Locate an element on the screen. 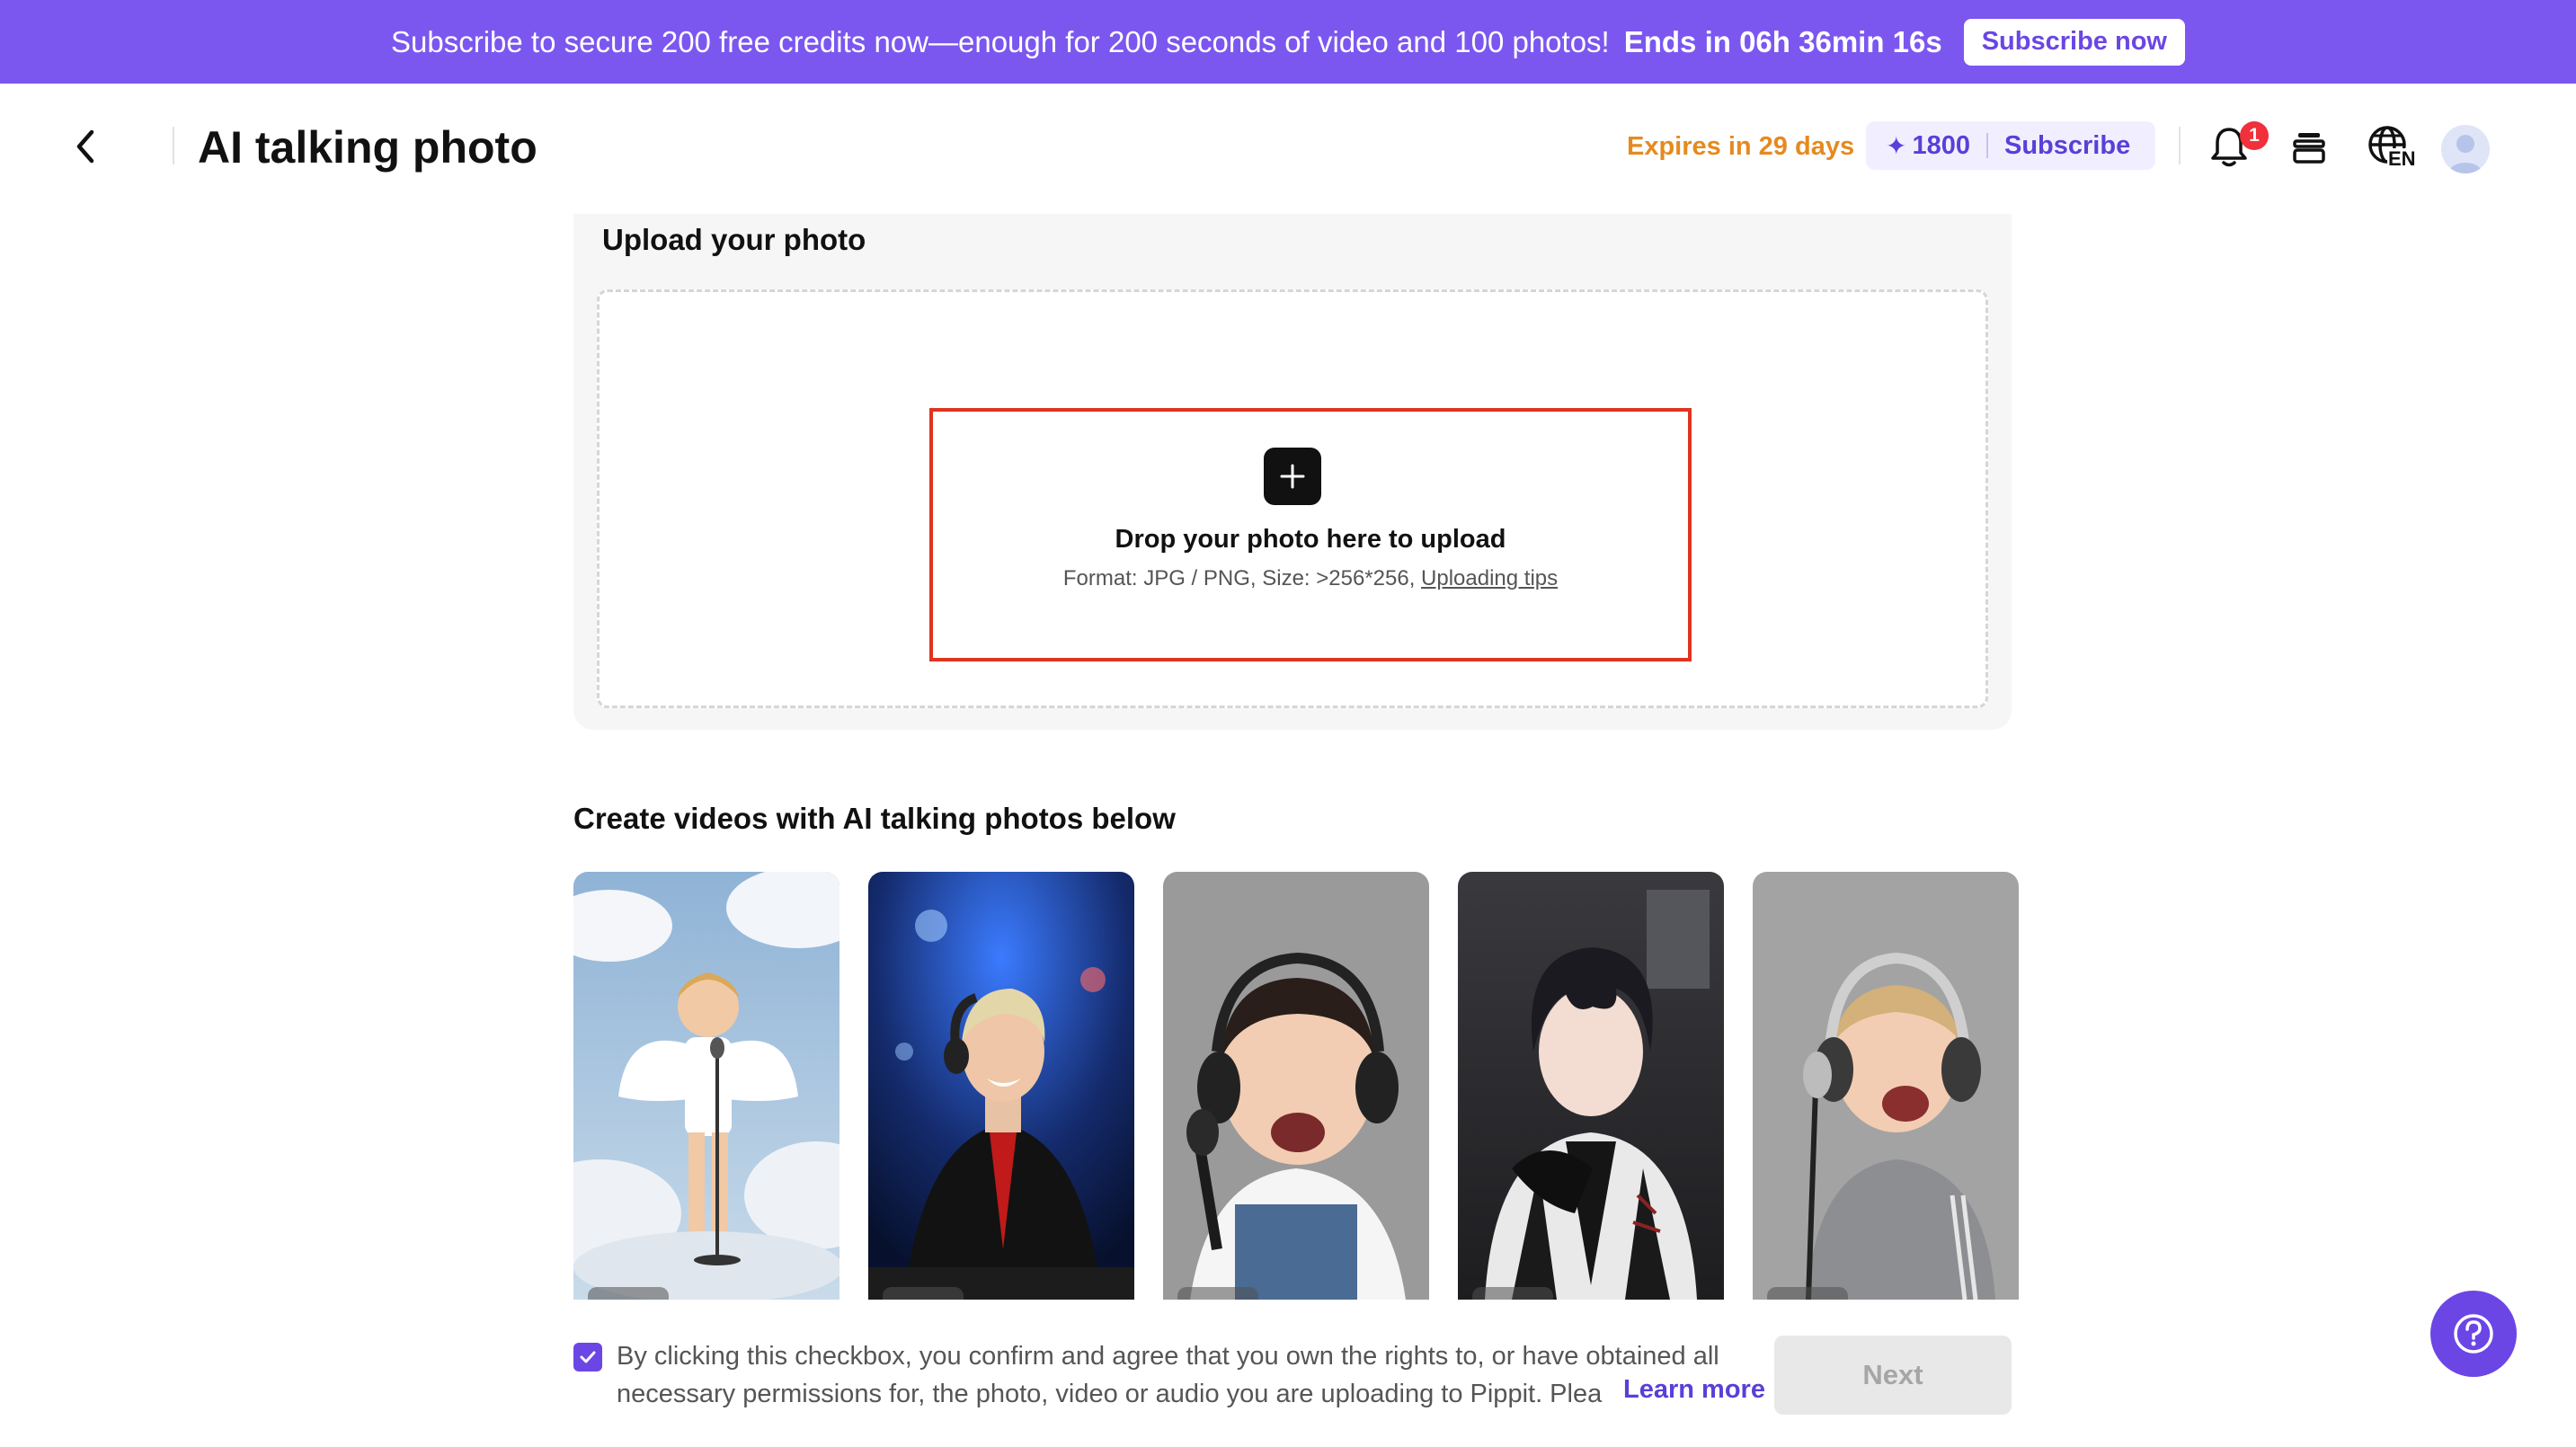 This screenshot has width=2576, height=1447. gallery-item-dj-man is located at coordinates (1001, 1086).